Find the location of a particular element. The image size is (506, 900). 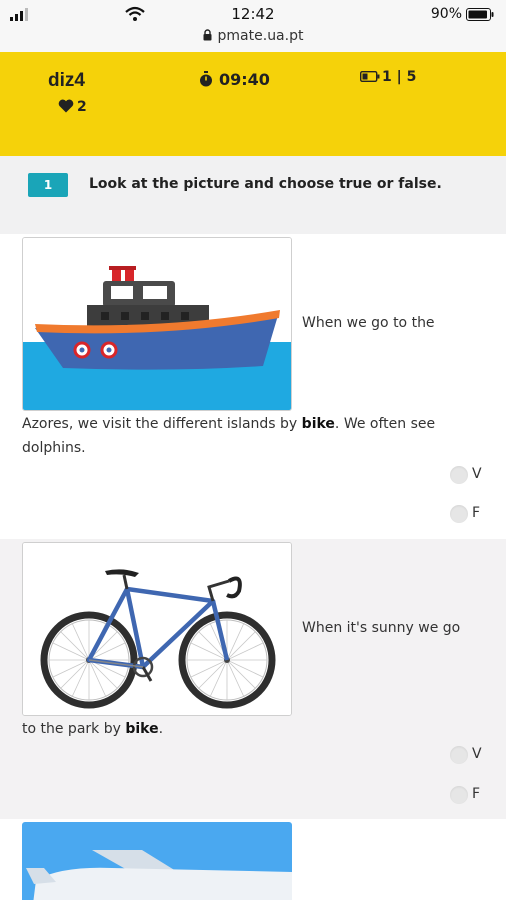

username: diz4 is located at coordinates (66, 80).